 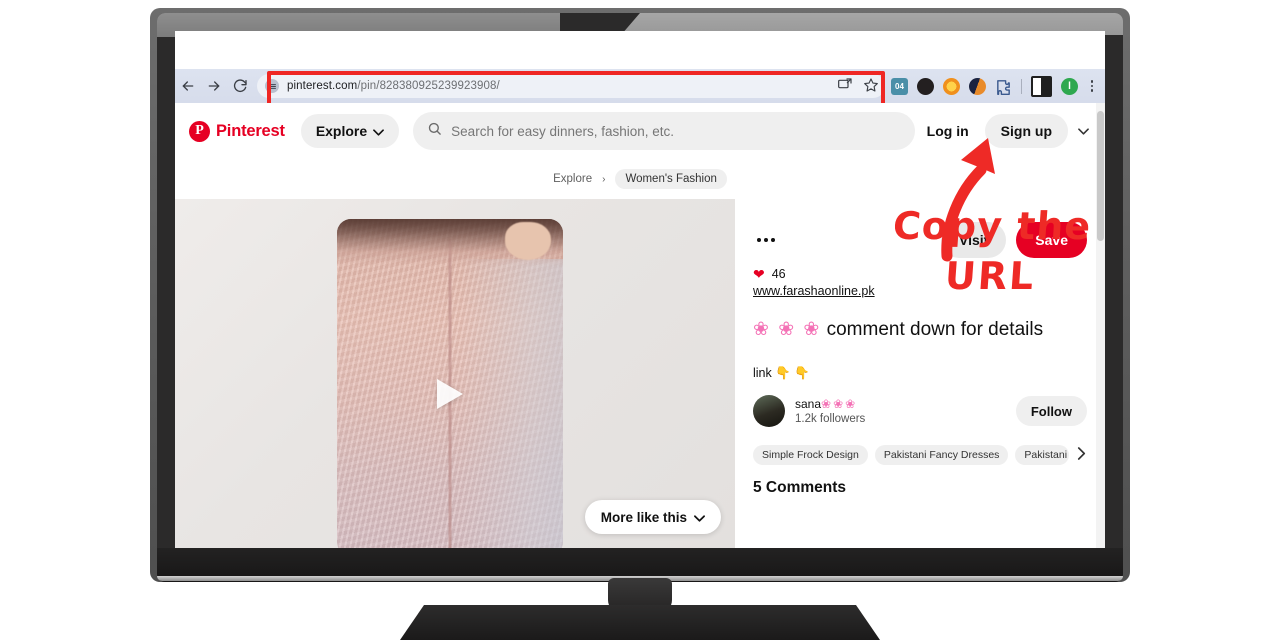 I want to click on site-settings-icon, so click(x=272, y=86).